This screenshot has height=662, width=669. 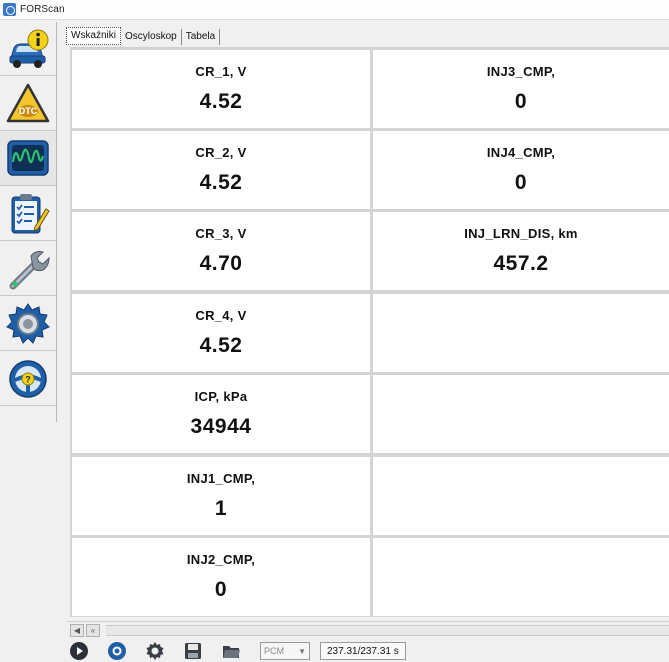 I want to click on gauge-value: 457.2, so click(x=521, y=263).